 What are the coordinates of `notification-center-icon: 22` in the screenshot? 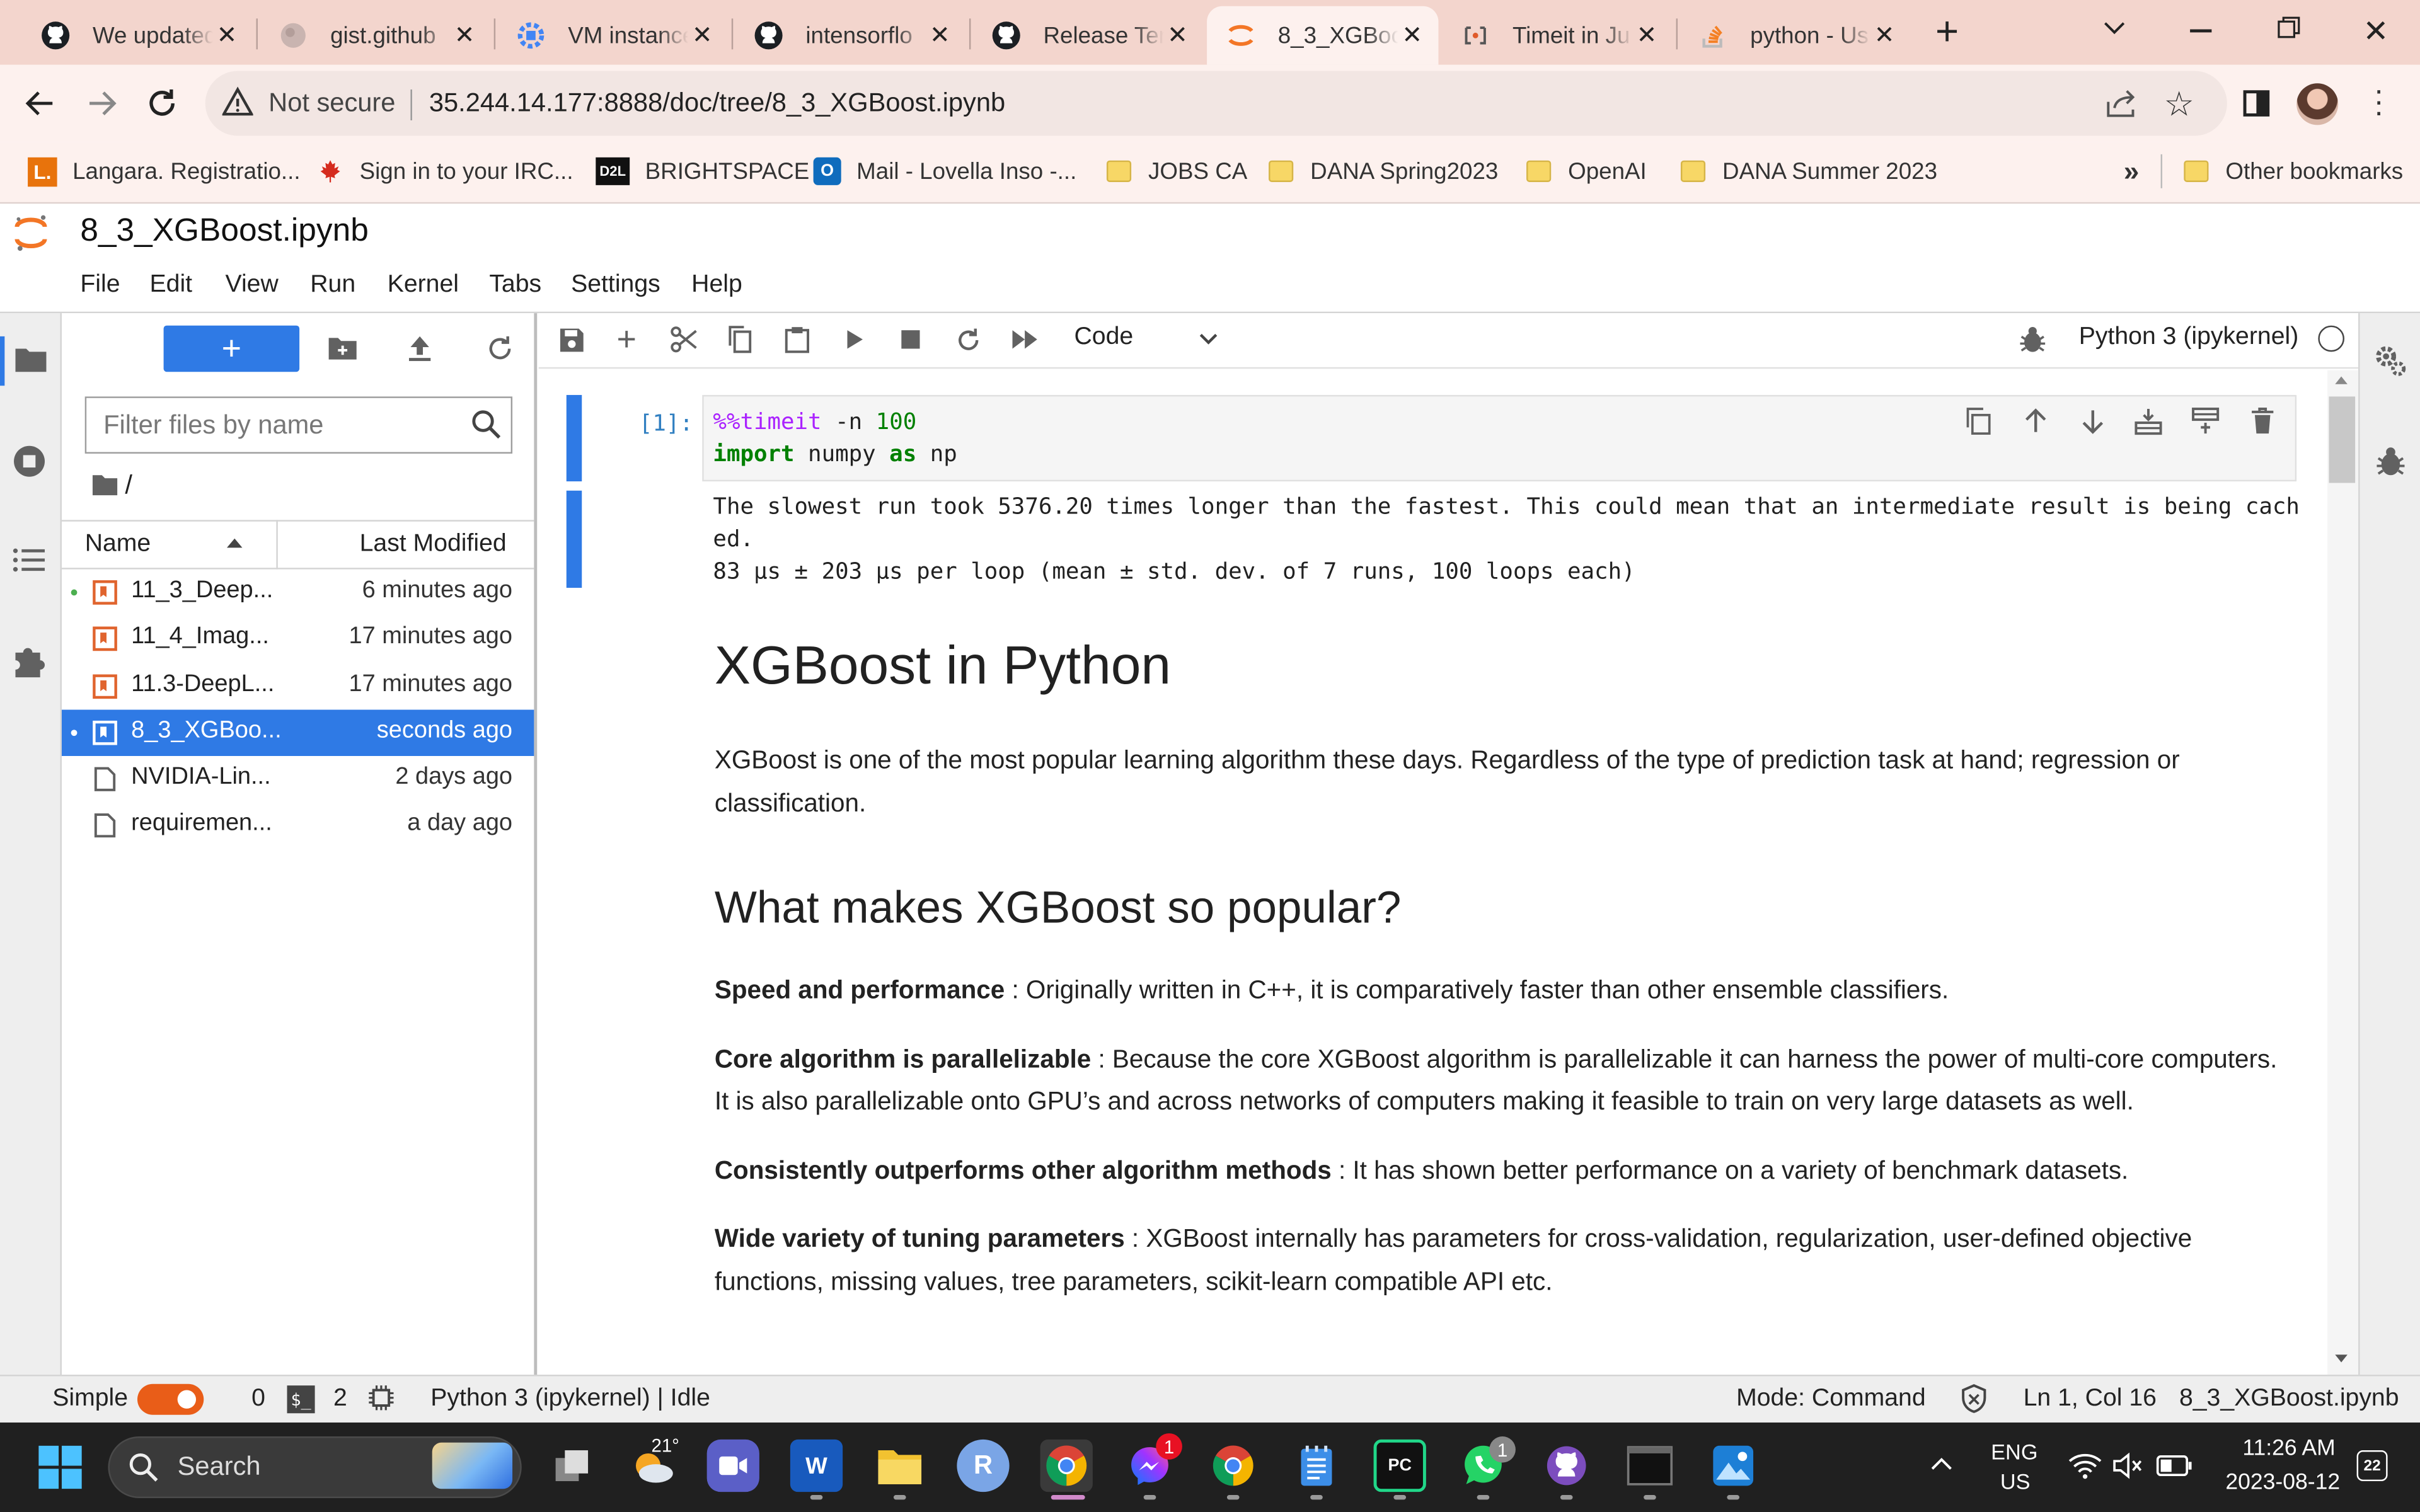 It's located at (2372, 1466).